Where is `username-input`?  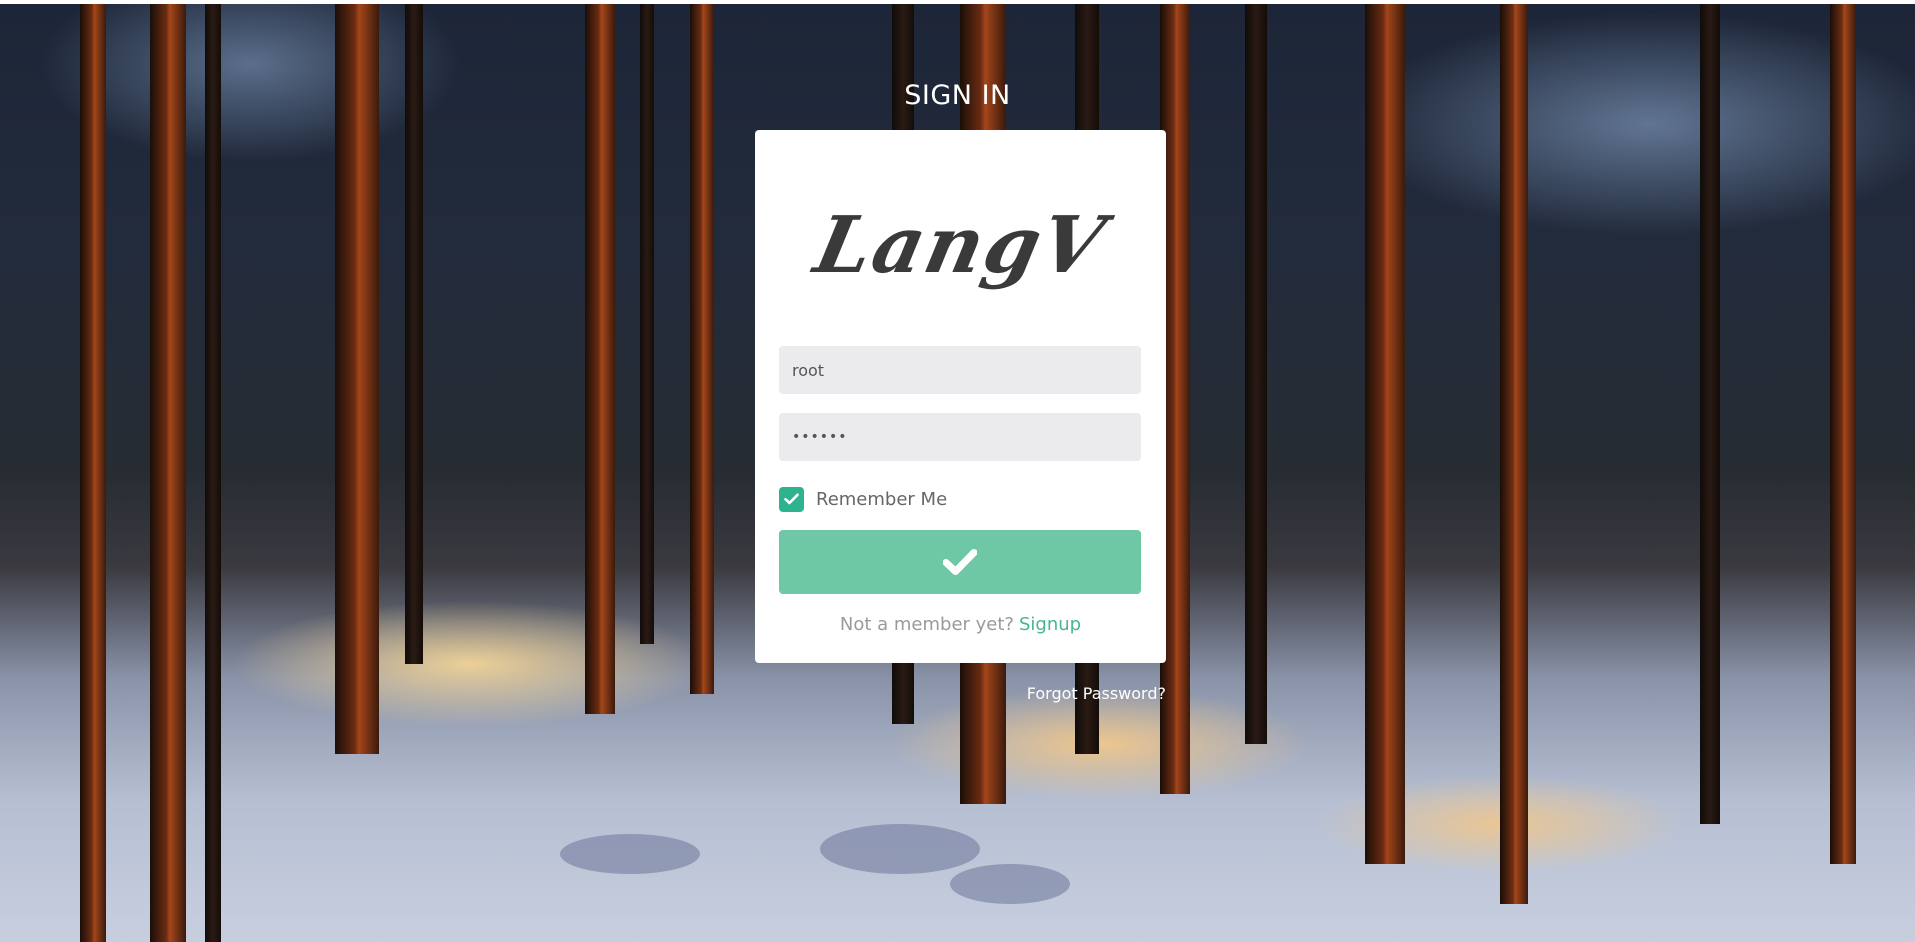 username-input is located at coordinates (960, 370).